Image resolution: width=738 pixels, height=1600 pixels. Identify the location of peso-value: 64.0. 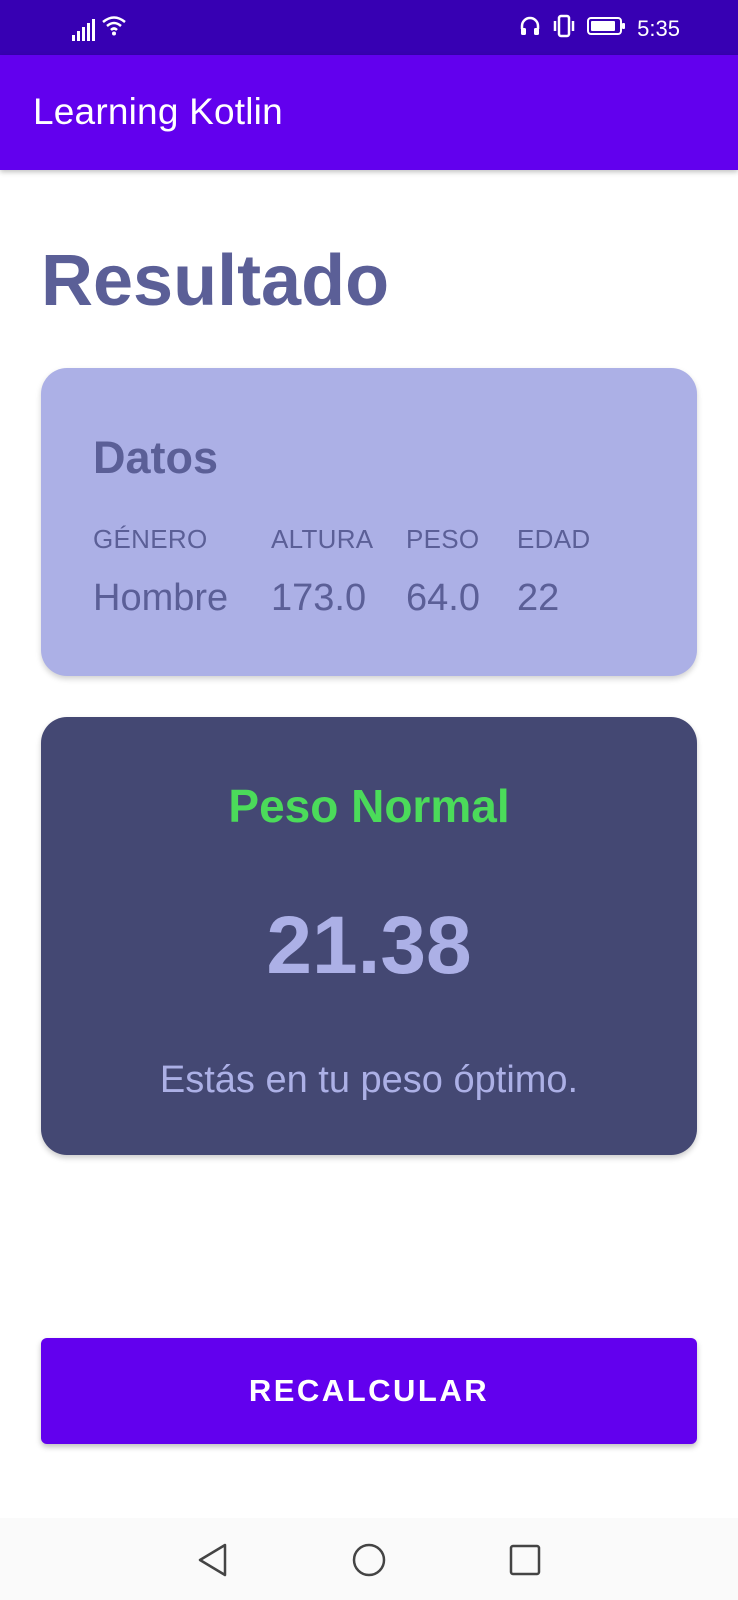
(443, 598).